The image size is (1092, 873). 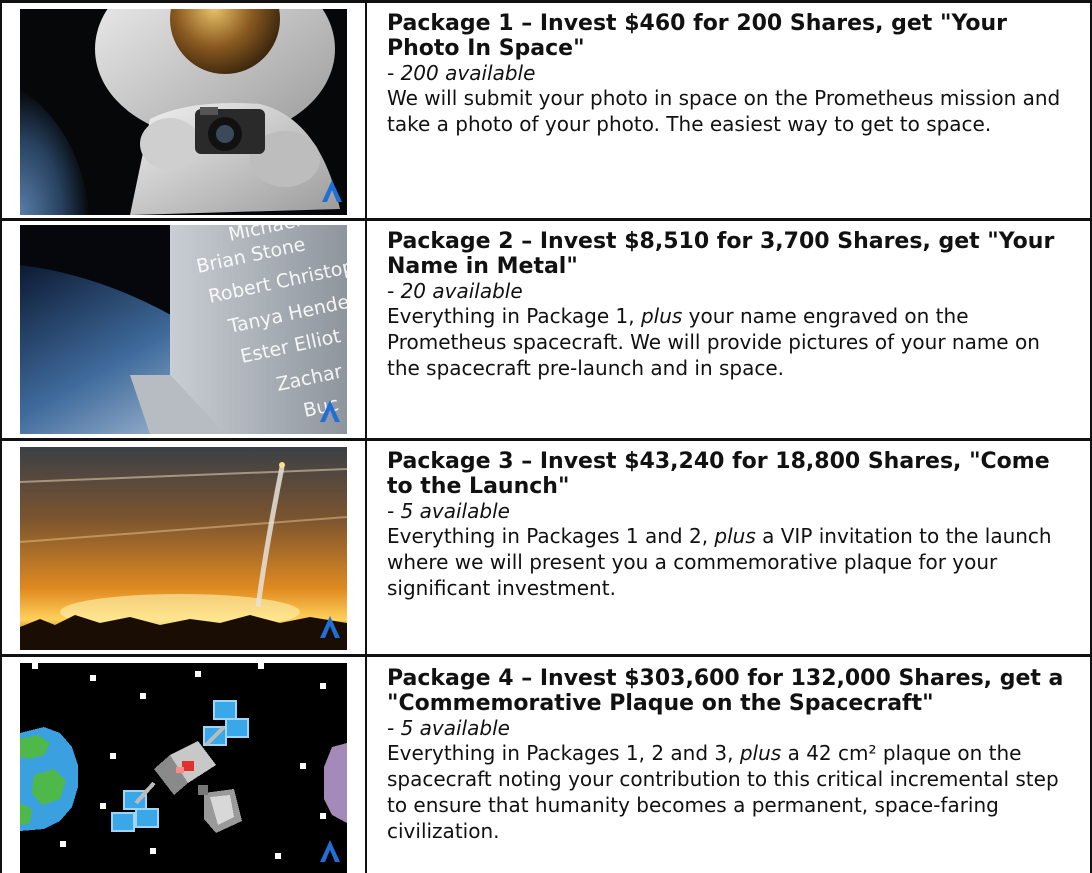 I want to click on column-divider, so click(x=366, y=436).